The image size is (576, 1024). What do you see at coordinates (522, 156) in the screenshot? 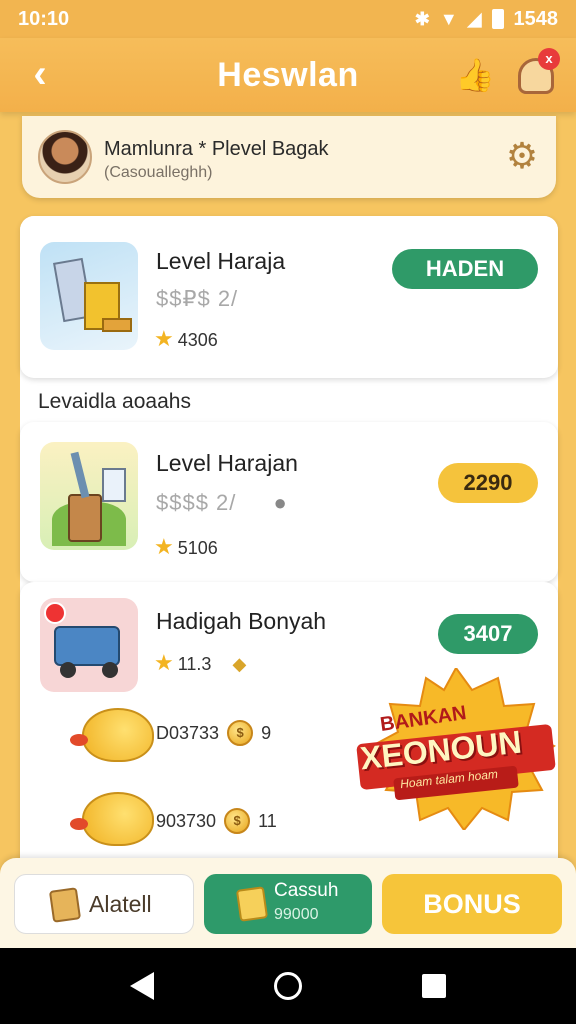
I see `gear-icon: ⚙` at bounding box center [522, 156].